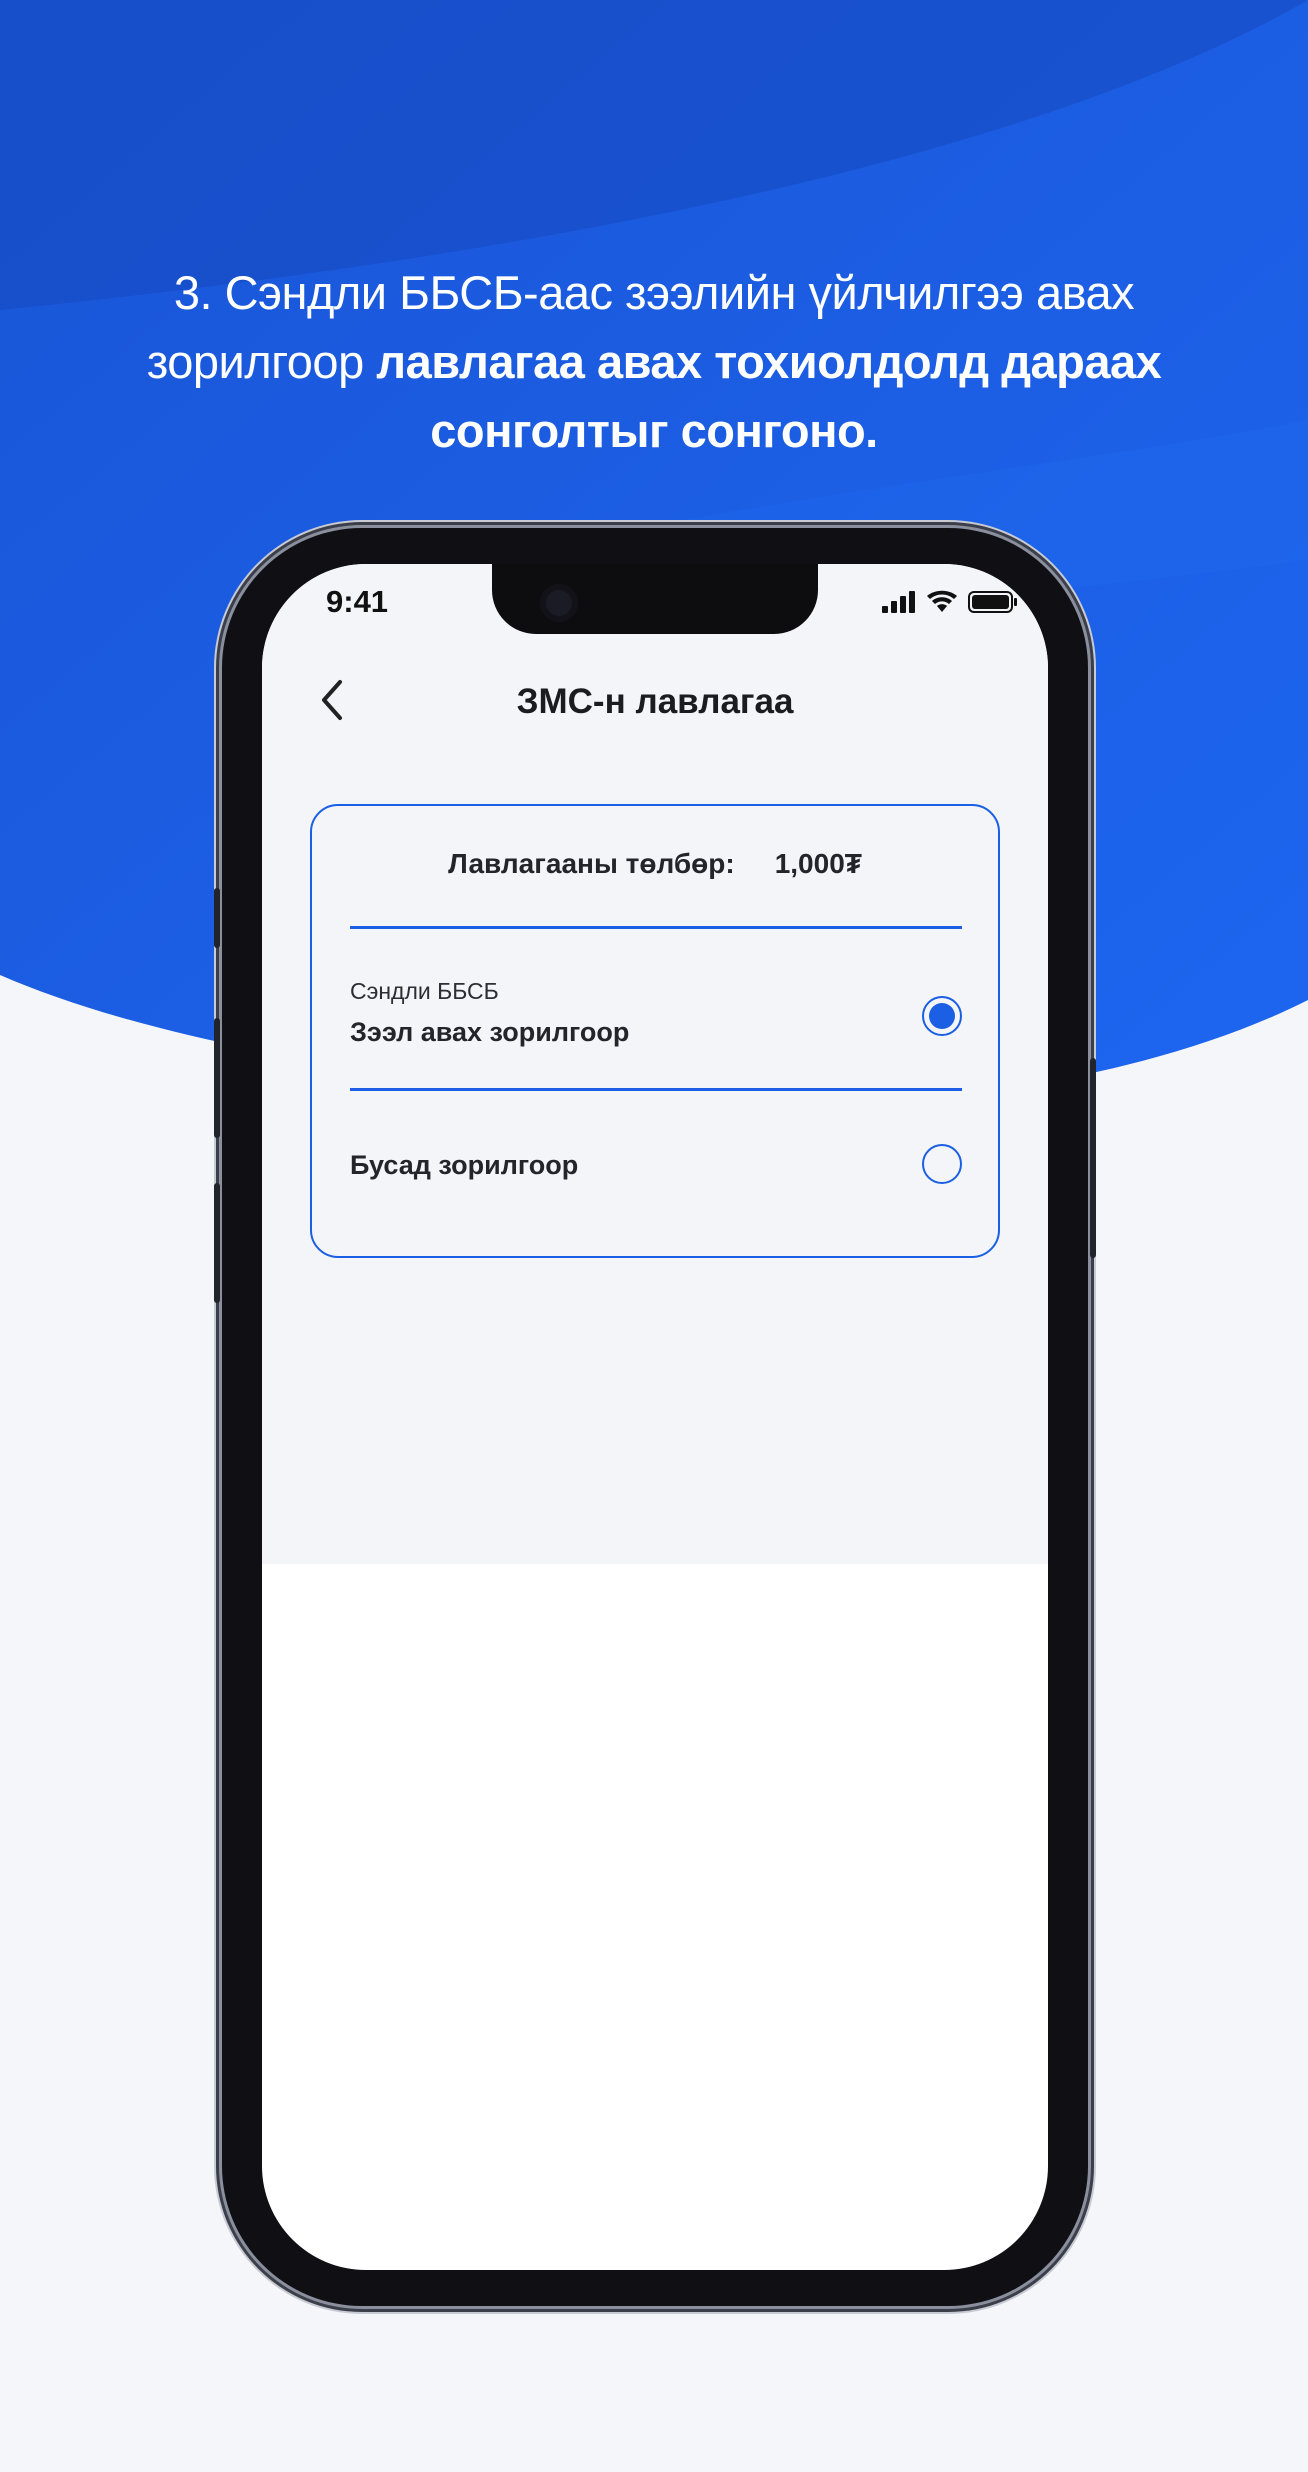 The width and height of the screenshot is (1308, 2472). What do you see at coordinates (217, 1078) in the screenshot?
I see `volume-up-button` at bounding box center [217, 1078].